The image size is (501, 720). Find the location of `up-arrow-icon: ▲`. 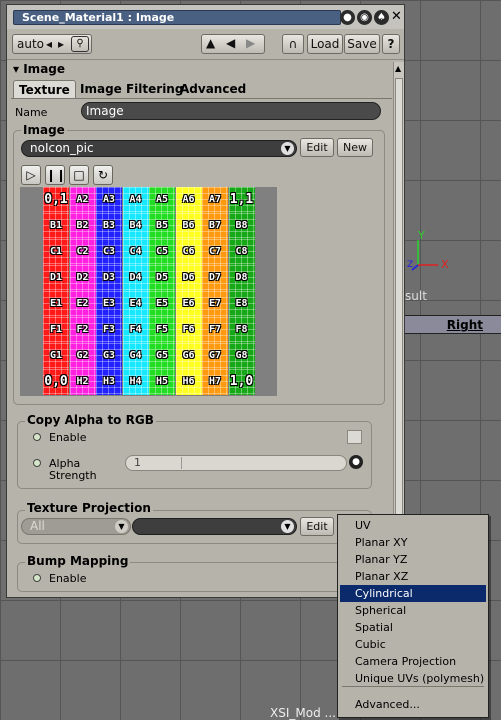

up-arrow-icon: ▲ is located at coordinates (210, 43).